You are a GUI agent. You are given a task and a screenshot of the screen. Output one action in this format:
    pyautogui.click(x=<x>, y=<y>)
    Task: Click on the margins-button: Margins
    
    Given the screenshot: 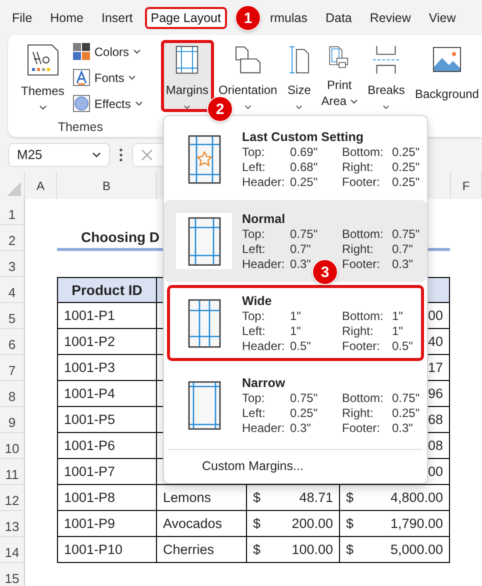 What is the action you would take?
    pyautogui.click(x=187, y=76)
    